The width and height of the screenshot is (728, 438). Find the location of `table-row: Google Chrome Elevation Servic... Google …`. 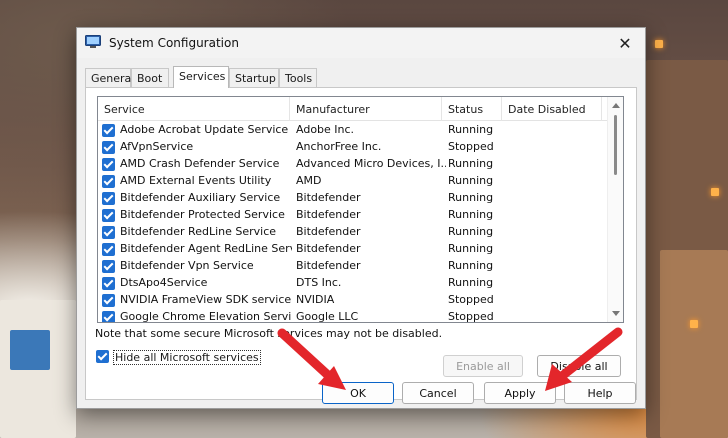

table-row: Google Chrome Elevation Servic... Google … is located at coordinates (353, 316).